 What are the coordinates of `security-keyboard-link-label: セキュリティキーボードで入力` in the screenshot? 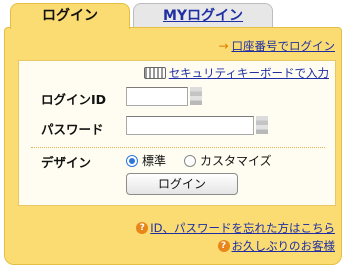 It's located at (249, 73).